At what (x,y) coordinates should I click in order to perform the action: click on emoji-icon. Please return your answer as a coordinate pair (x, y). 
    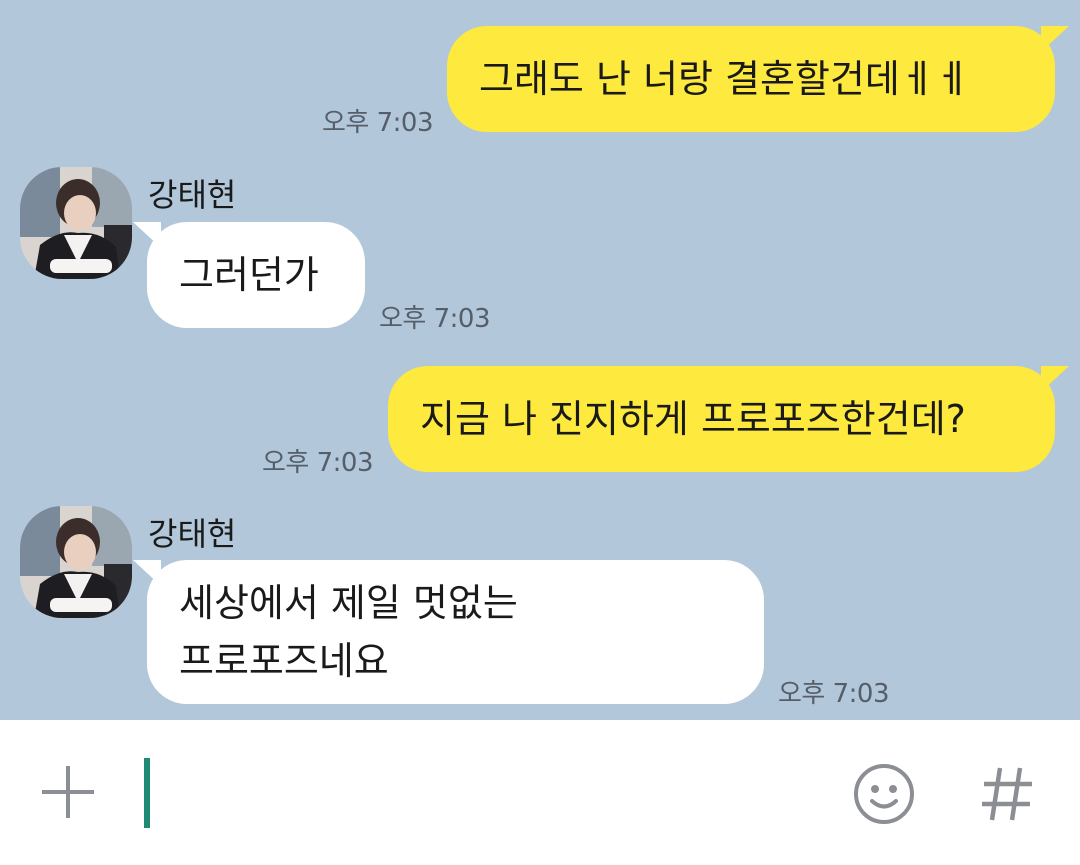
    Looking at the image, I should click on (884, 794).